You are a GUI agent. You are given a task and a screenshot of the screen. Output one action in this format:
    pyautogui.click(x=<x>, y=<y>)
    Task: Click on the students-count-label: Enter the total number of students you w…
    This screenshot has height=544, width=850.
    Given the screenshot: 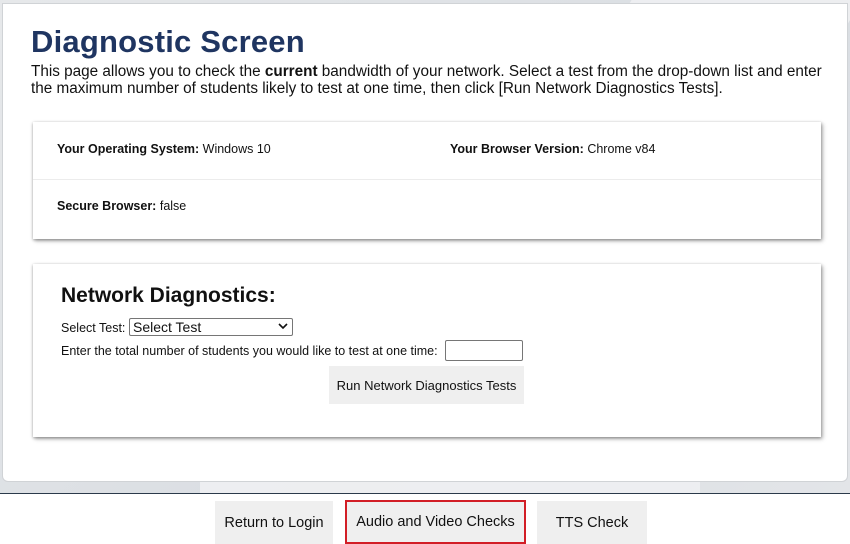 What is the action you would take?
    pyautogui.click(x=249, y=351)
    